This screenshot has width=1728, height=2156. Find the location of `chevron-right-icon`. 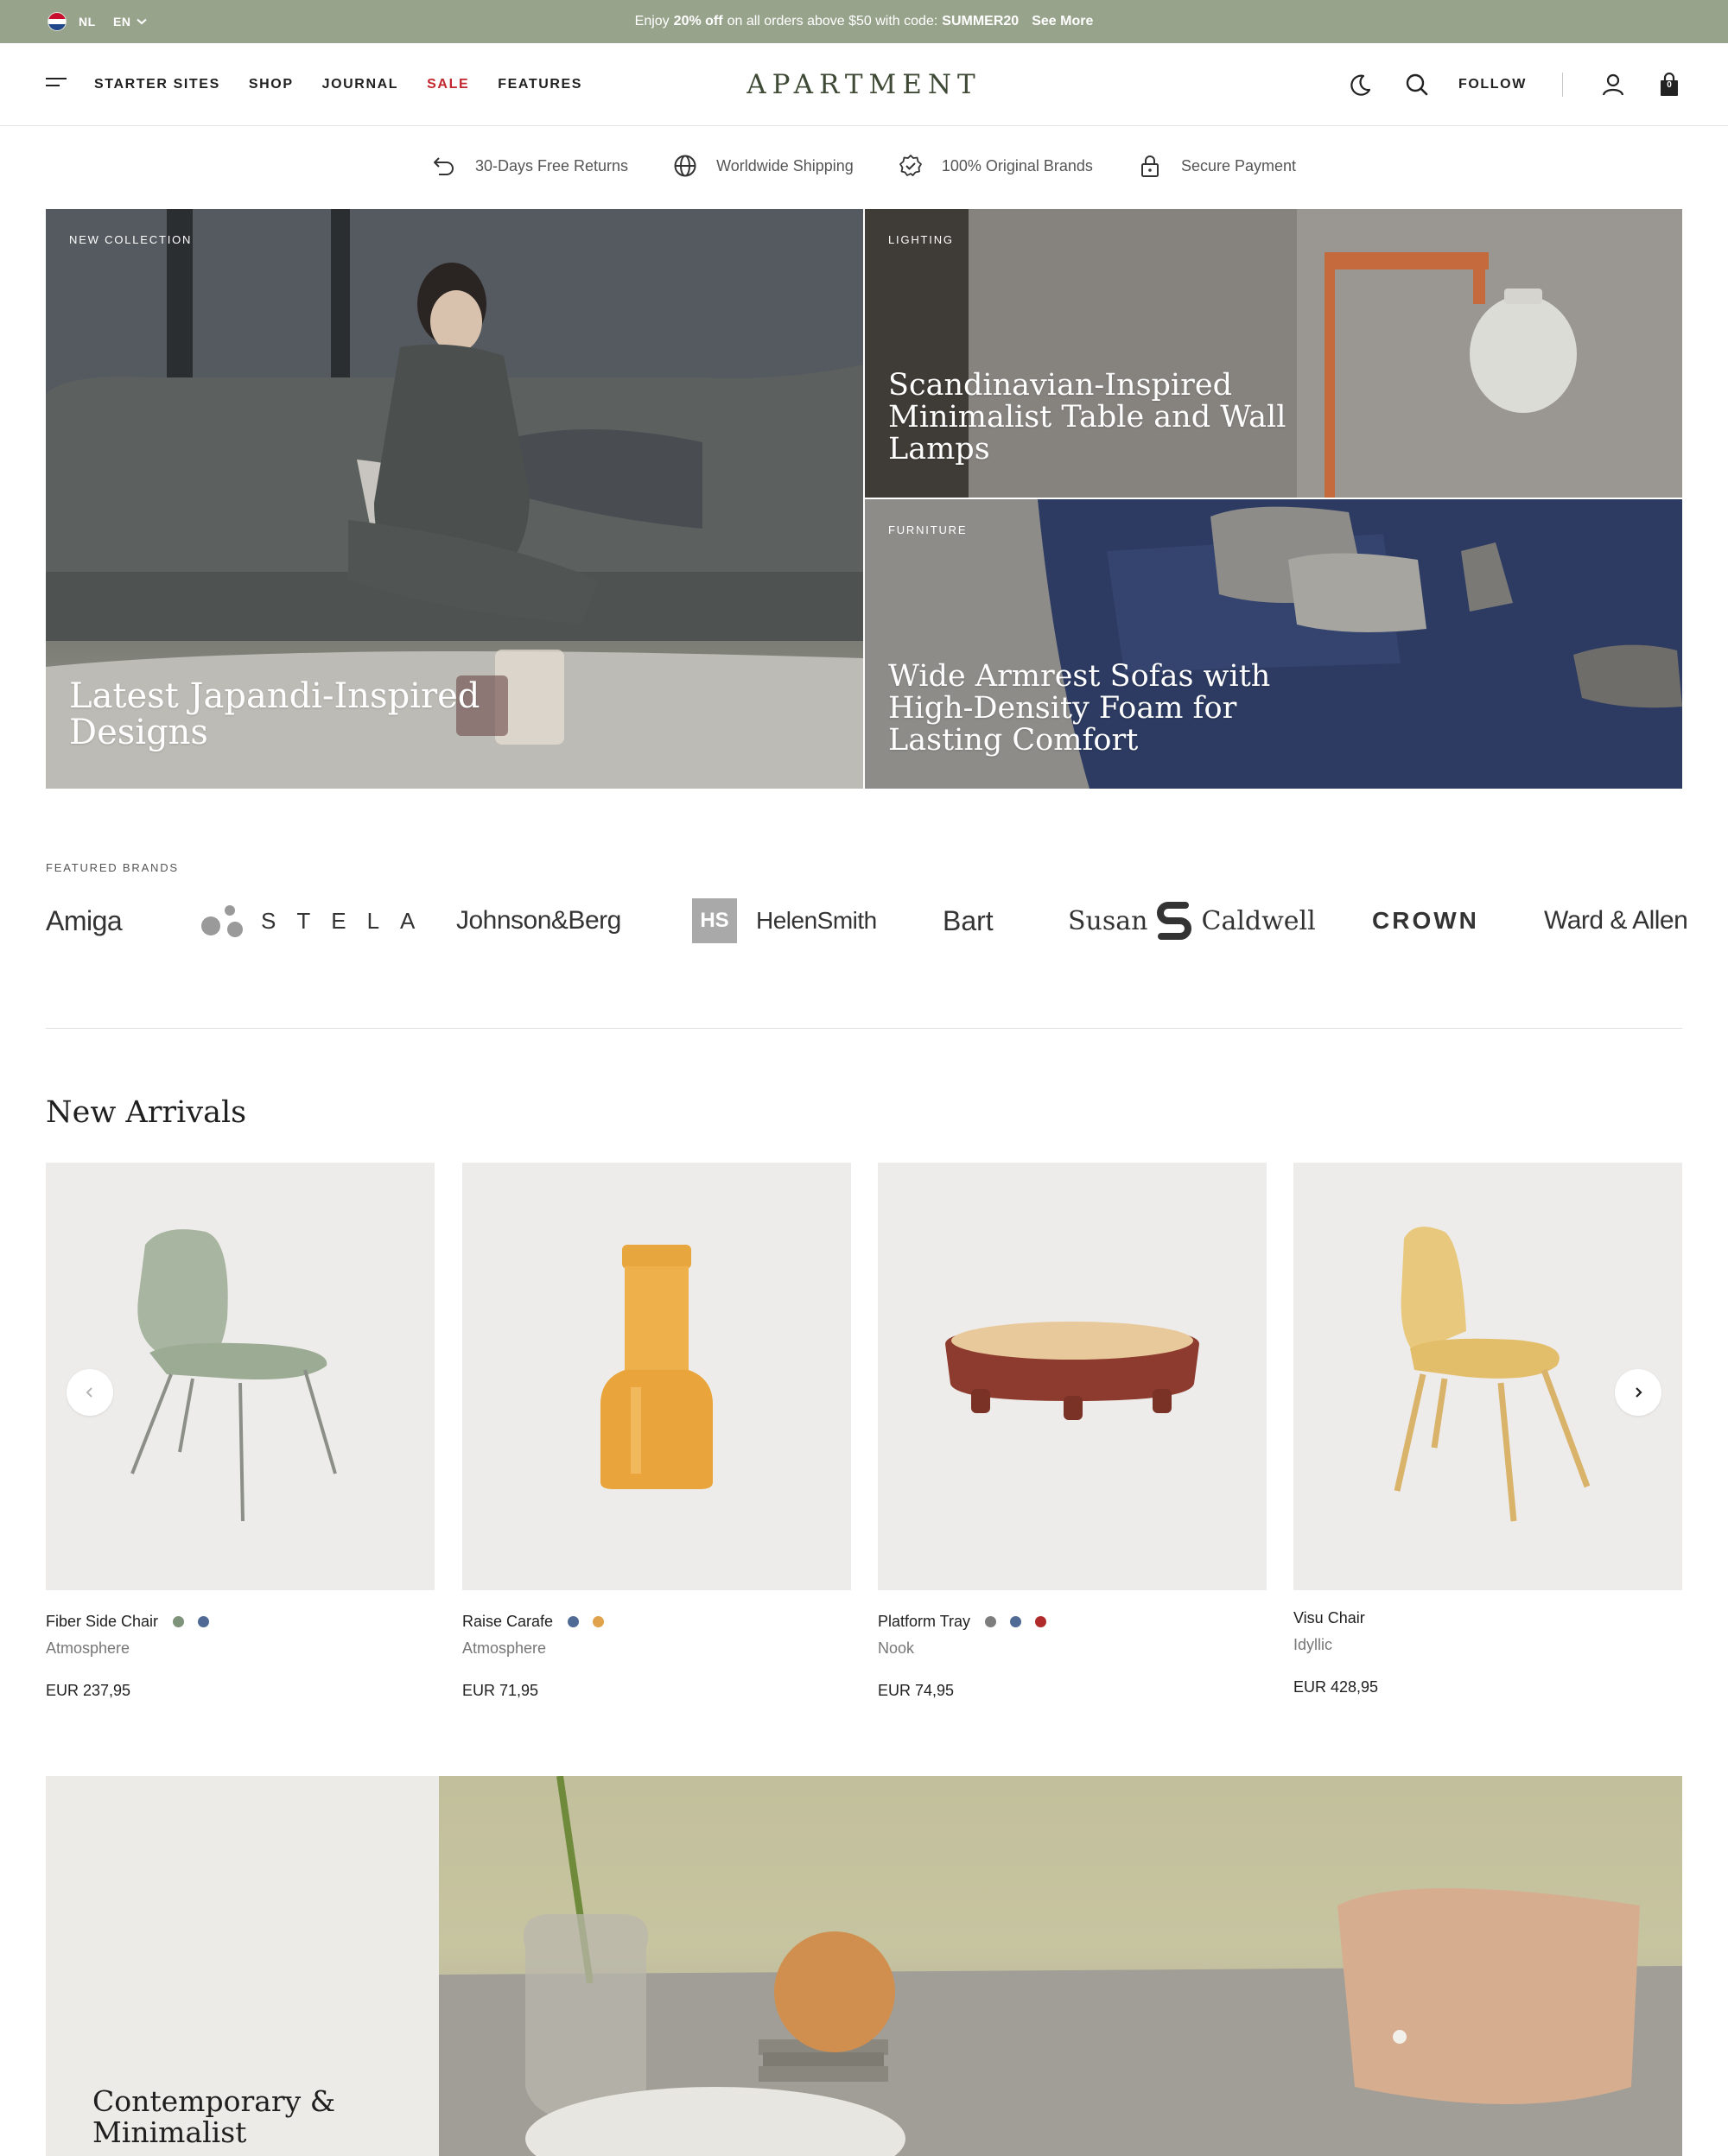

chevron-right-icon is located at coordinates (1639, 1393).